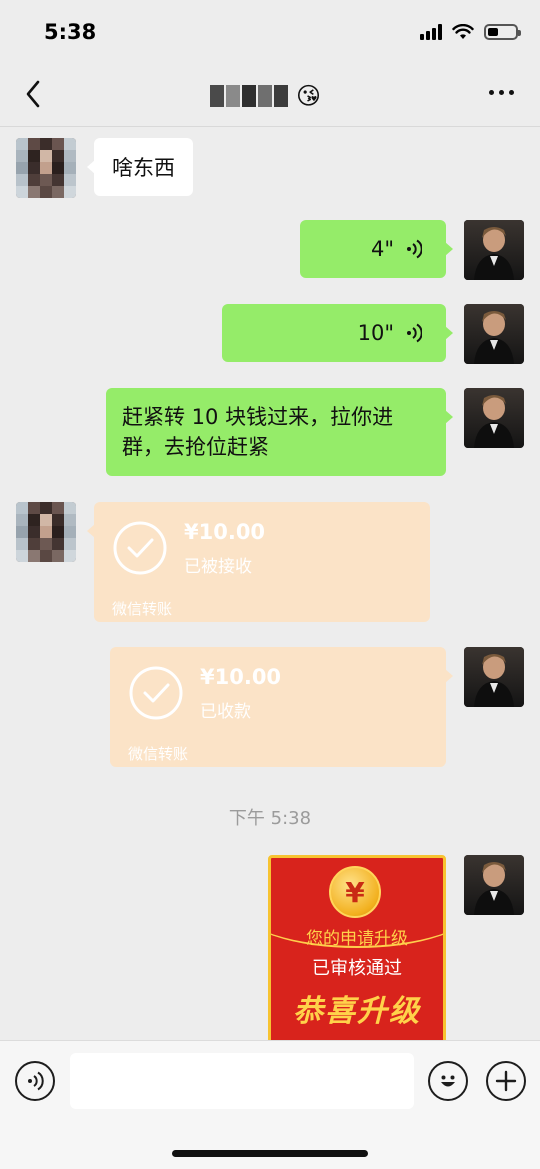 This screenshot has width=540, height=1169. Describe the element at coordinates (258, 562) in the screenshot. I see `transfer-message-received: ¥10.00 已被接收 微信转账` at that location.